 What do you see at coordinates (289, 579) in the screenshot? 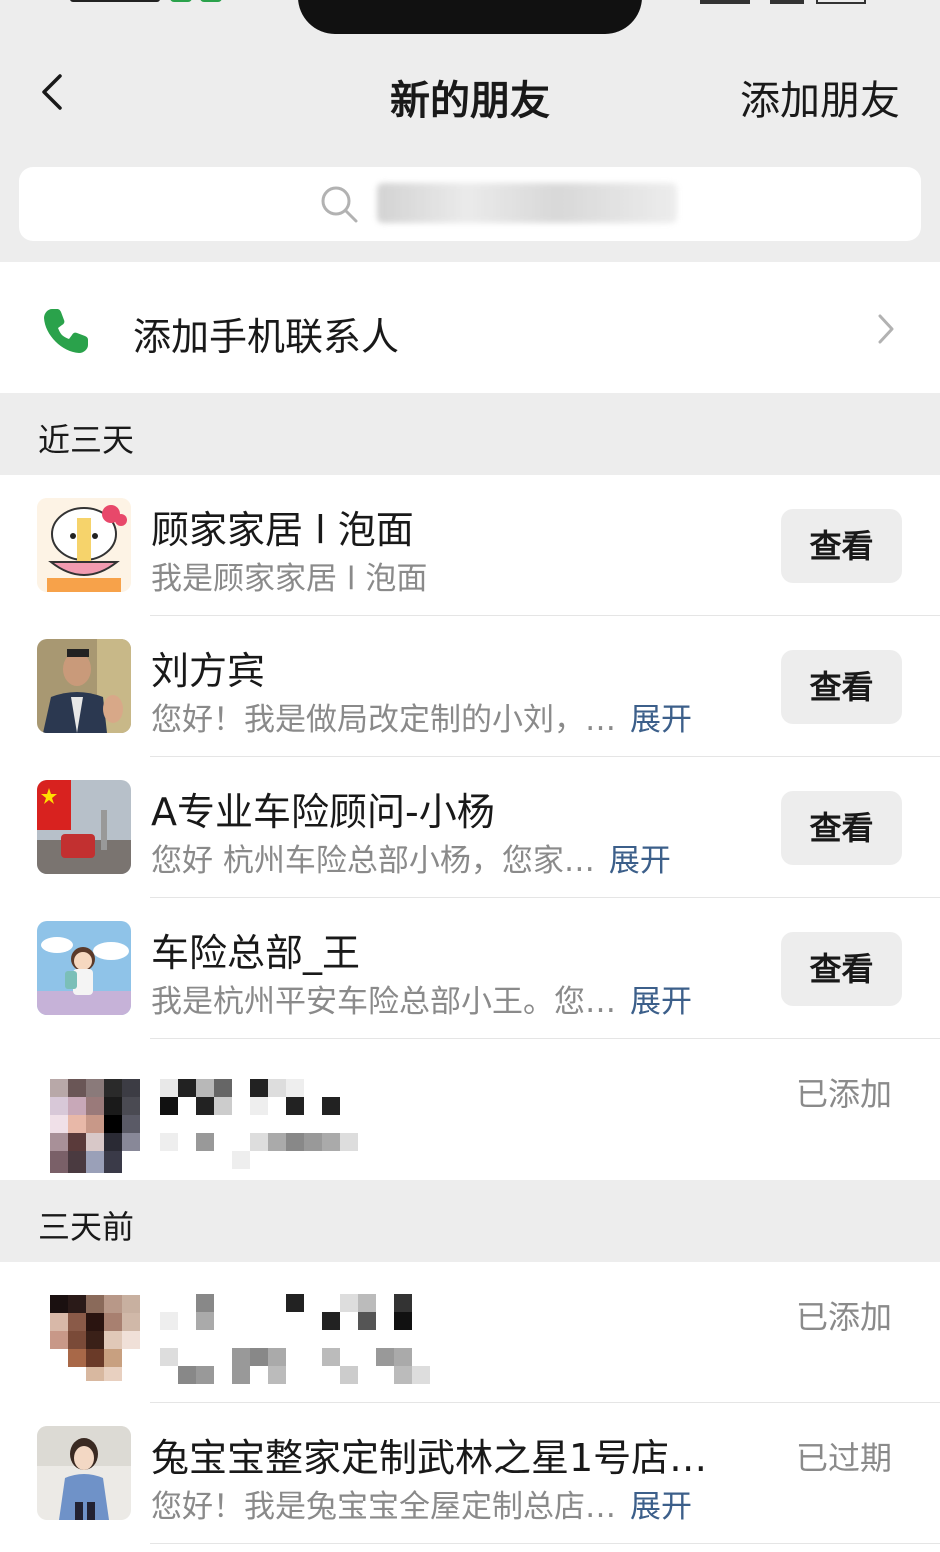
I see `message-text: 我是顾家家居 l 泡面` at bounding box center [289, 579].